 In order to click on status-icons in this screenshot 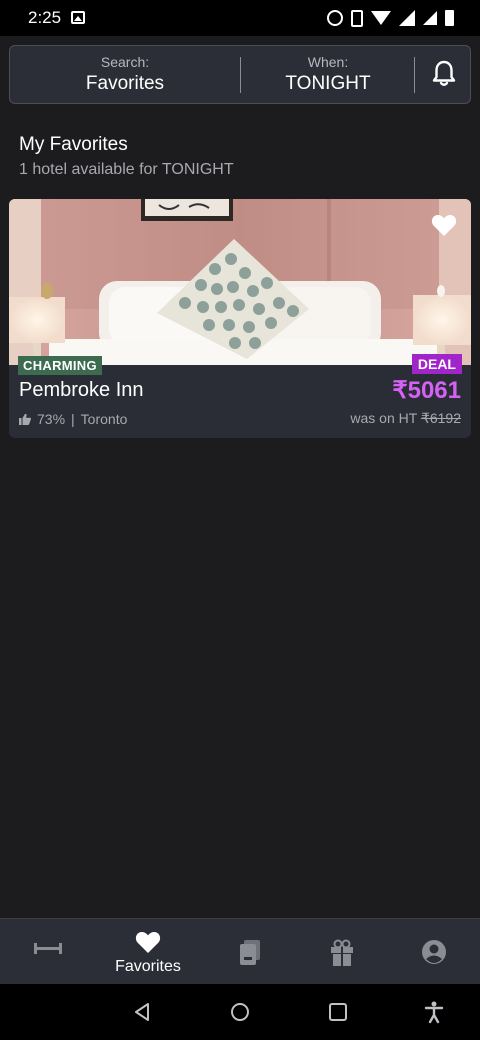, I will do `click(390, 18)`.